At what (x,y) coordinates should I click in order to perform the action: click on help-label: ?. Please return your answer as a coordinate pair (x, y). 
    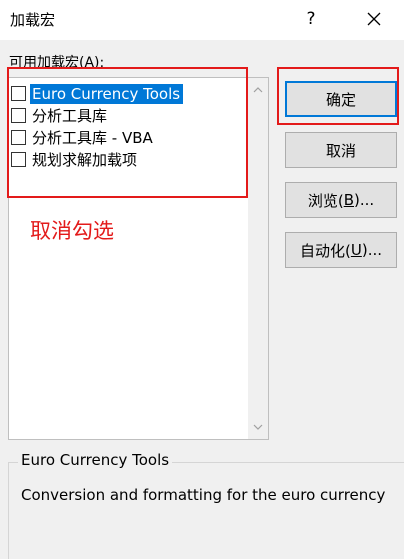
    Looking at the image, I should click on (311, 19).